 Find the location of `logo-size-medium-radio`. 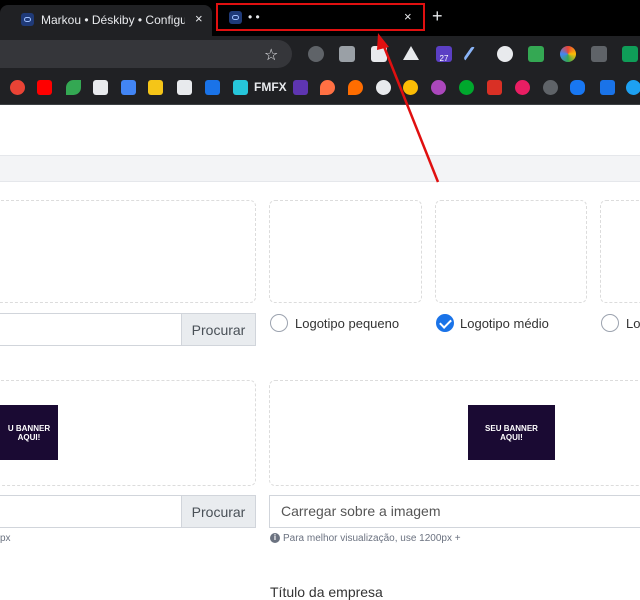

logo-size-medium-radio is located at coordinates (445, 323).